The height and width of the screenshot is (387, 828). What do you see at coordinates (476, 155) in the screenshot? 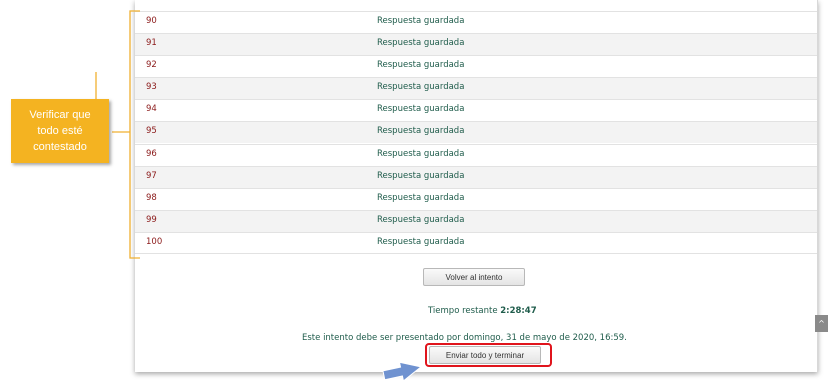
I see `table-row: 96 Respuesta guardada` at bounding box center [476, 155].